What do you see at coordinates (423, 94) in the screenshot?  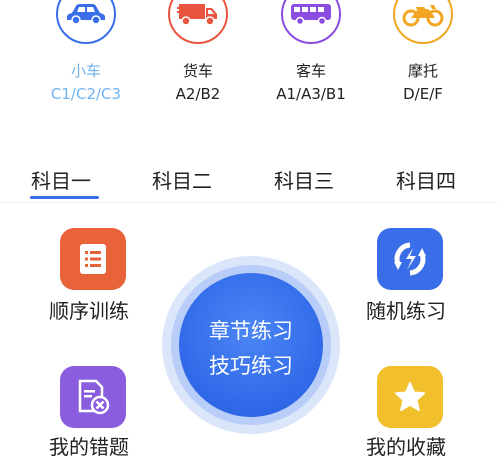 I see `vehicle-code-motorcycle: D/E/F` at bounding box center [423, 94].